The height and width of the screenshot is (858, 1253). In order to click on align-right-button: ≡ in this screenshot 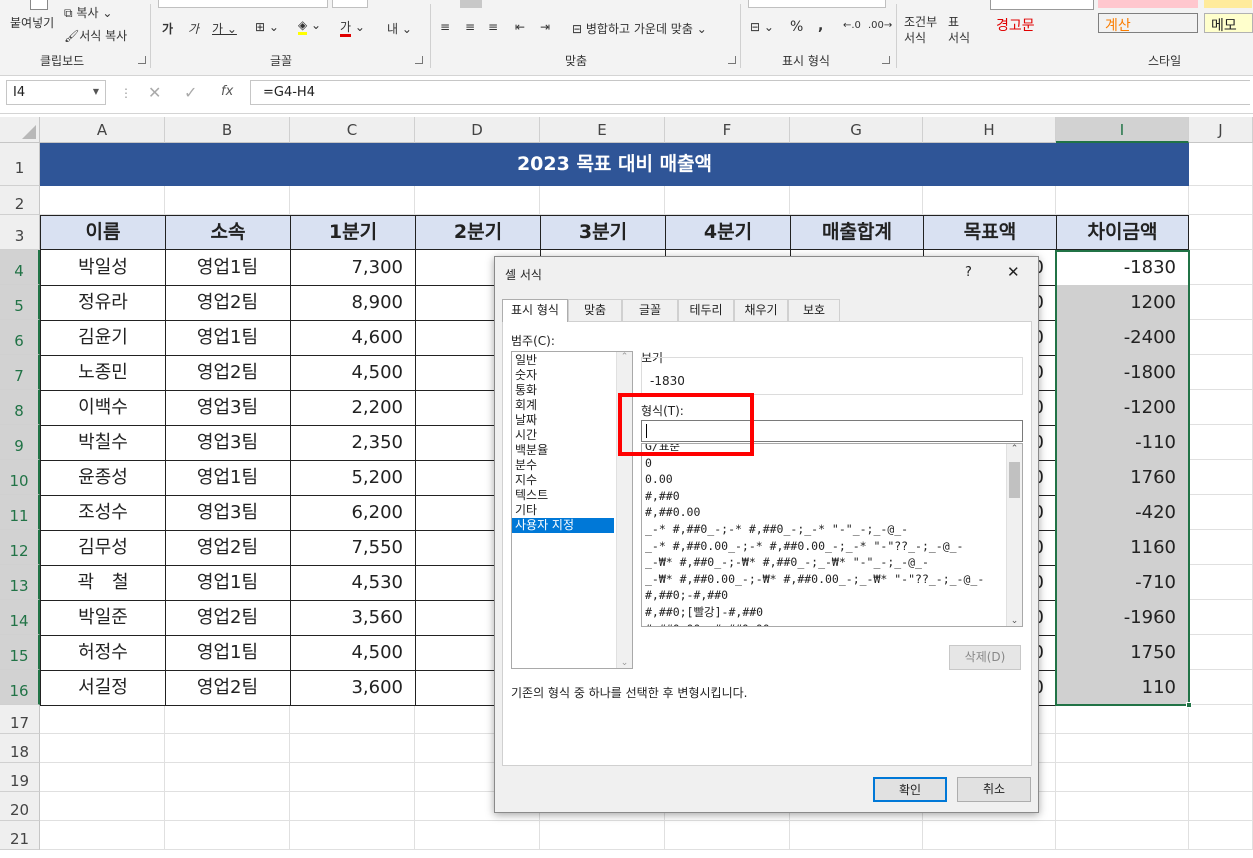, I will do `click(493, 27)`.